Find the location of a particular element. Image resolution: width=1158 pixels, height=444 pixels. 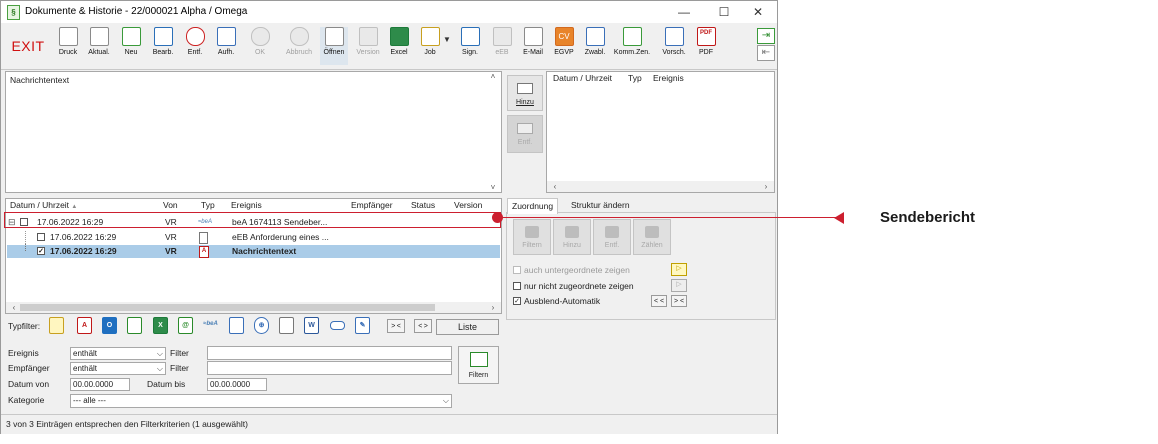

maximize-button: ☐ is located at coordinates (724, 12).